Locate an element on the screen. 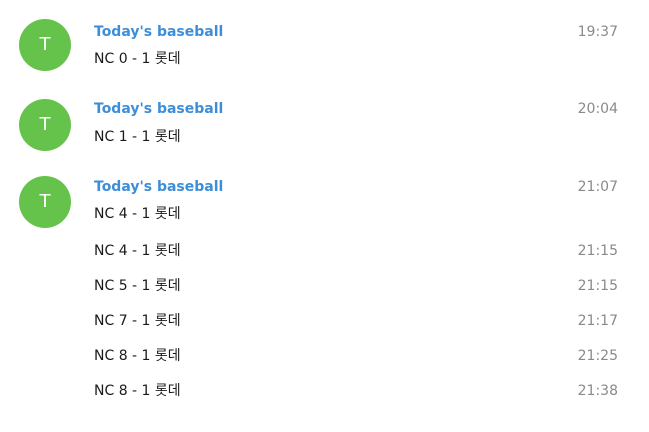 The image size is (649, 432). message-time: 20:04 is located at coordinates (597, 109).